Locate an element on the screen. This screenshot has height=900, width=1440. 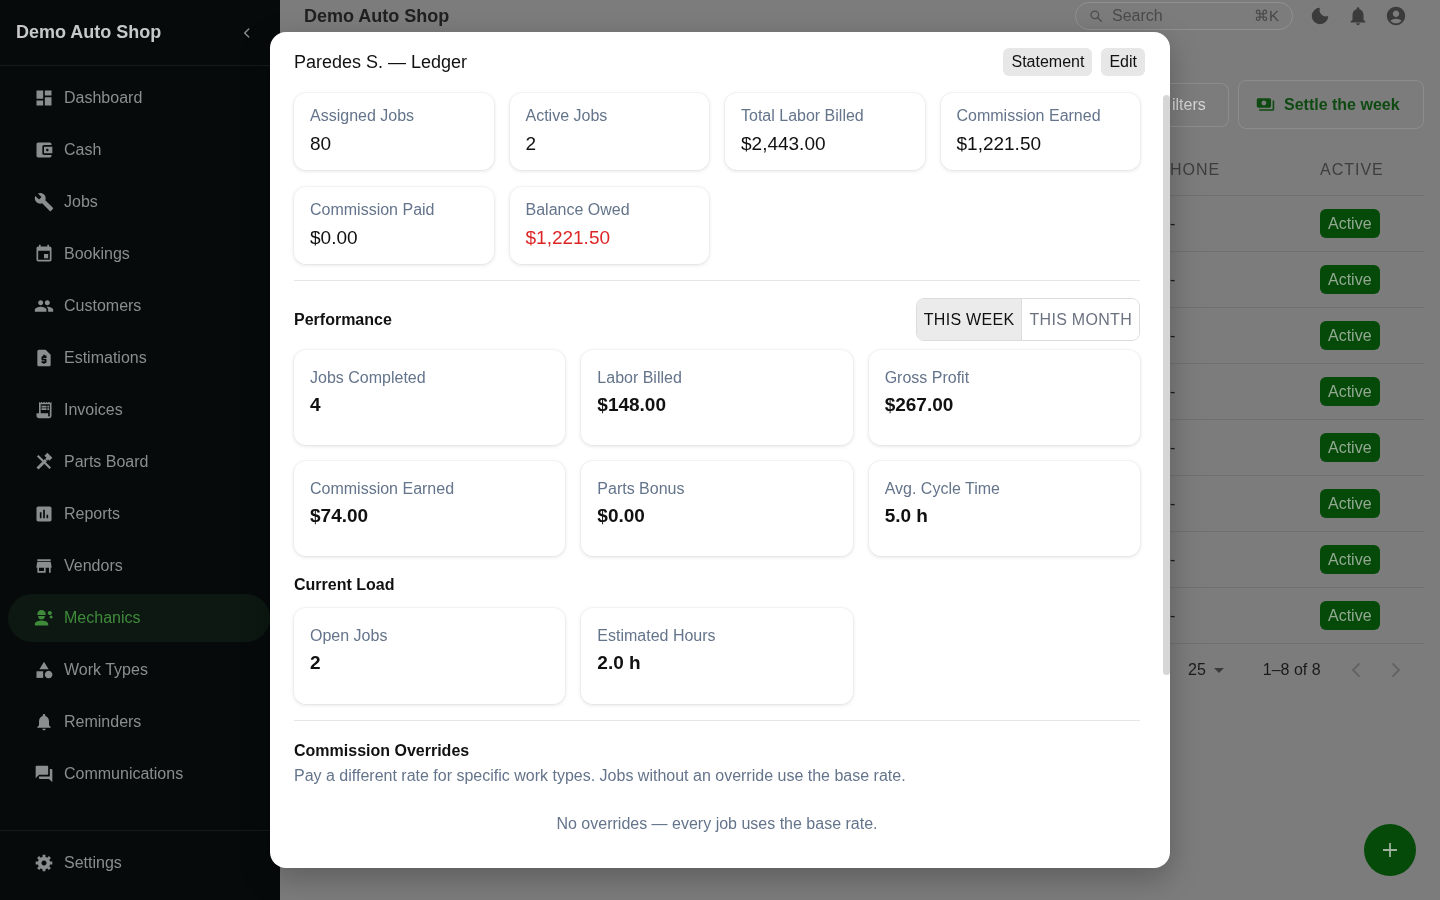
grid-icon is located at coordinates (44, 98).